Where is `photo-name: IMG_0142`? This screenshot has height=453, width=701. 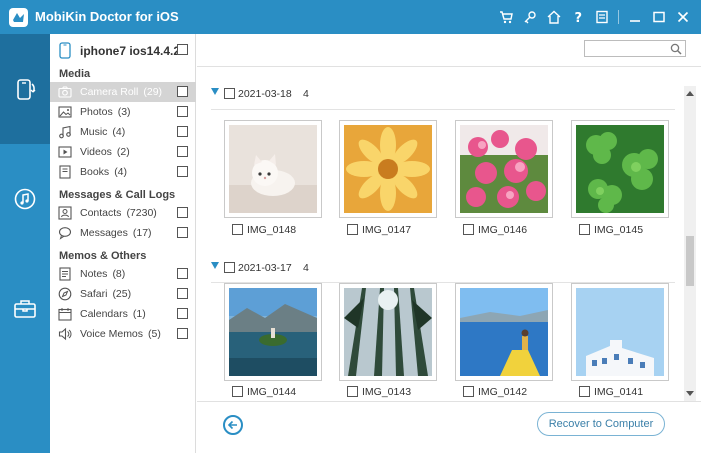 photo-name: IMG_0142 is located at coordinates (503, 392).